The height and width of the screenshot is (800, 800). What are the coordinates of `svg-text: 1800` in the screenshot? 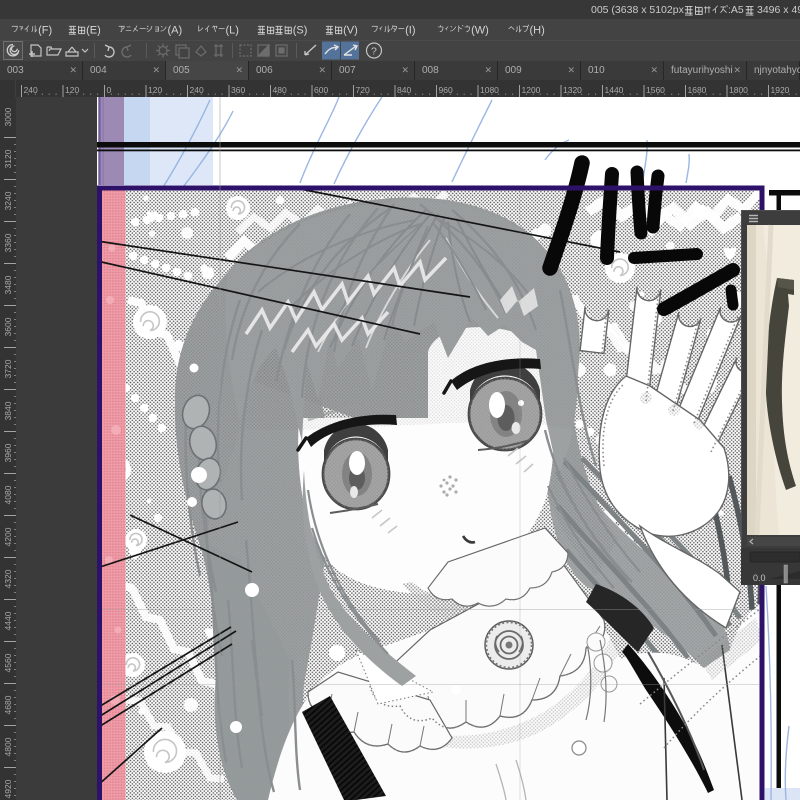 It's located at (738, 90).